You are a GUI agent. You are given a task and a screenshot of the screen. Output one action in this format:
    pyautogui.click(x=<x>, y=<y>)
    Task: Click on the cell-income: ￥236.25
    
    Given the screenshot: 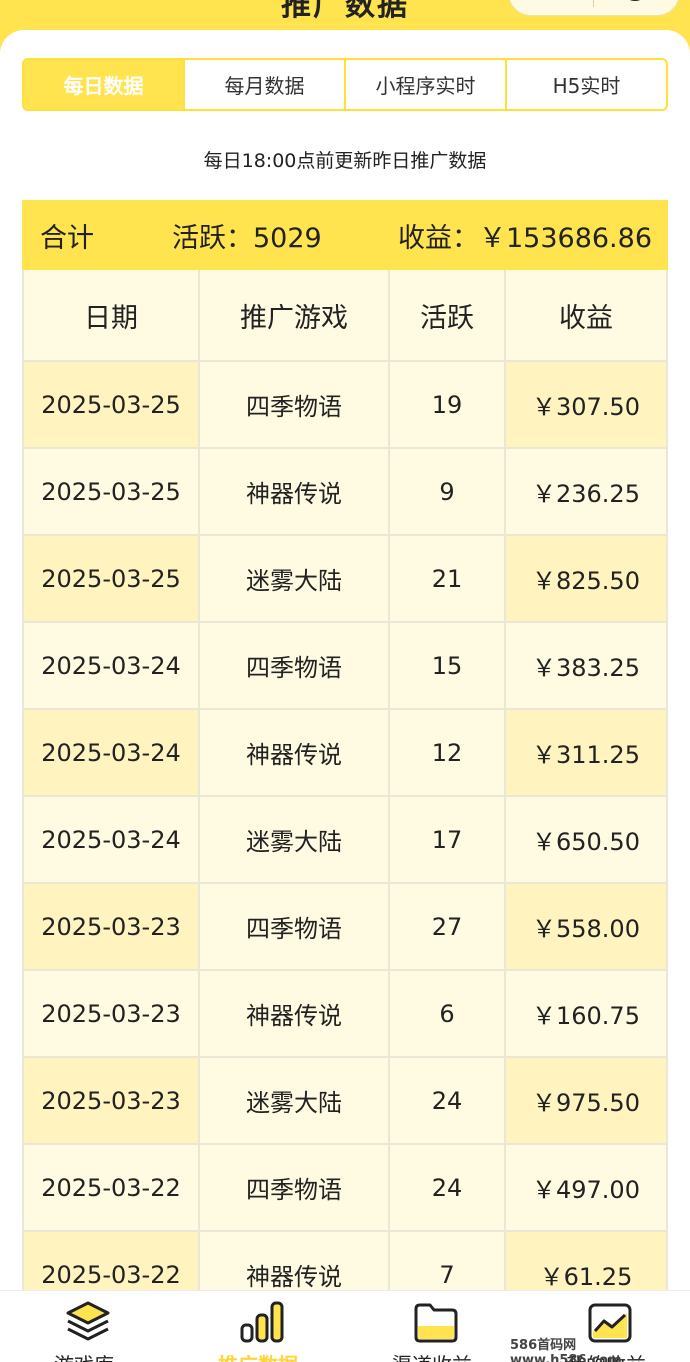 What is the action you would take?
    pyautogui.click(x=587, y=492)
    